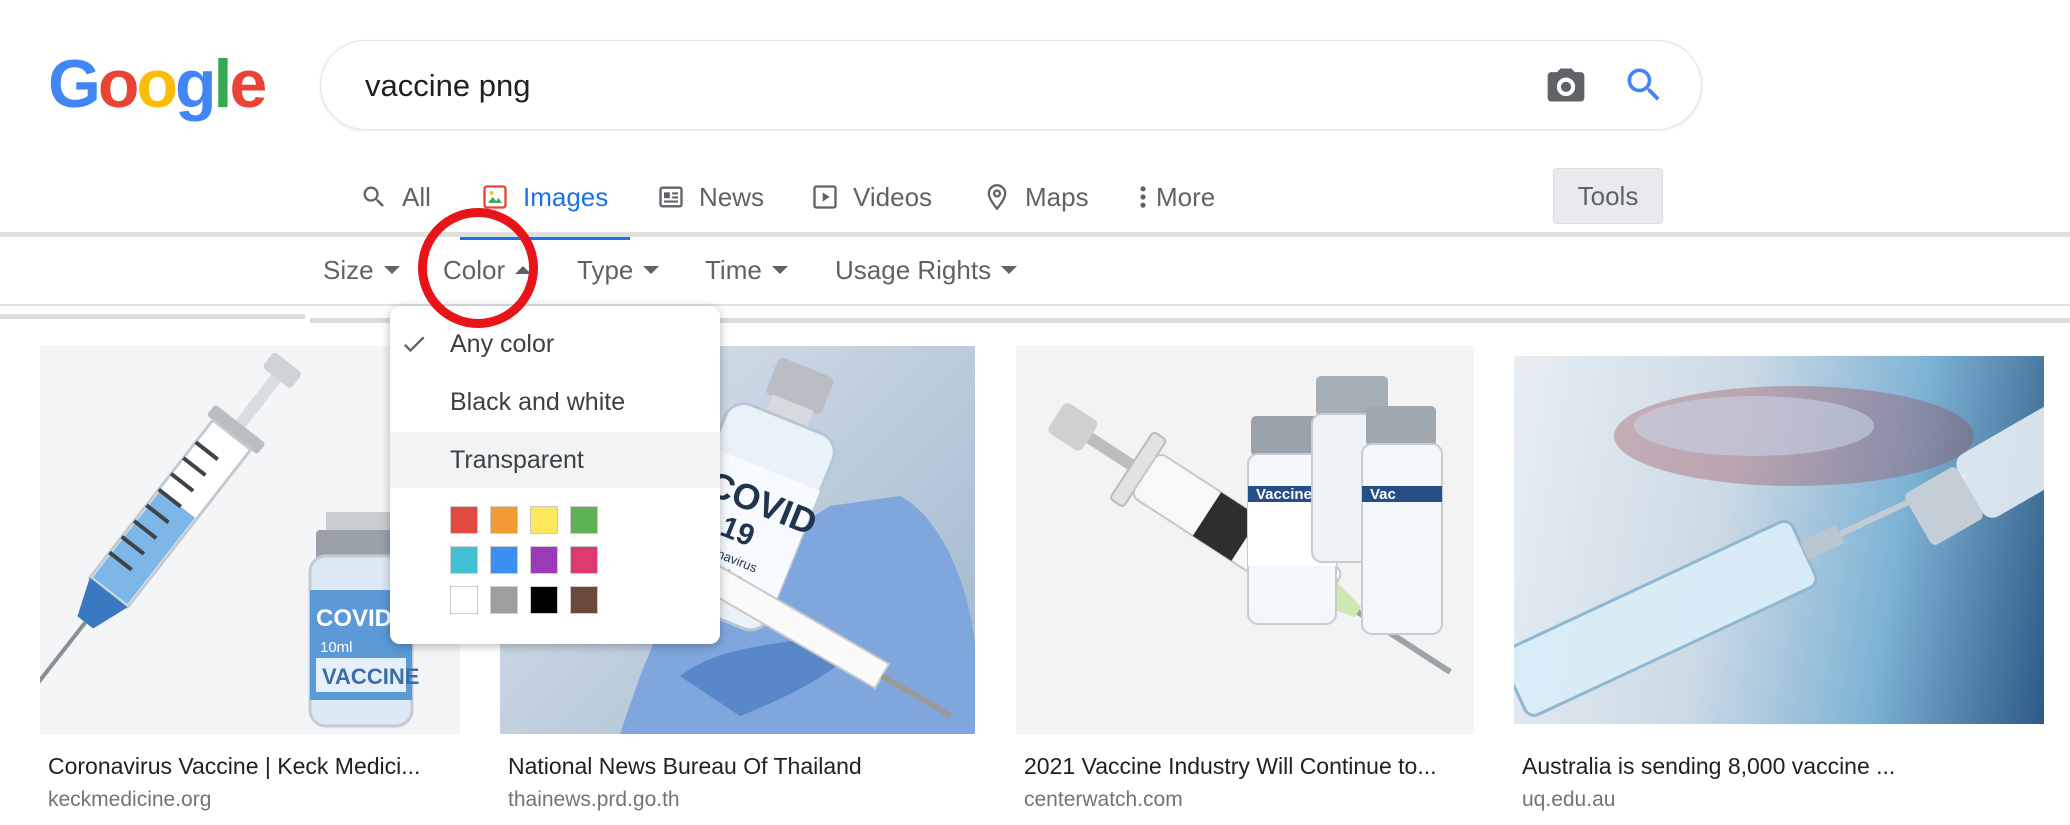 This screenshot has height=825, width=2070. Describe the element at coordinates (495, 197) in the screenshot. I see `image-icon` at that location.